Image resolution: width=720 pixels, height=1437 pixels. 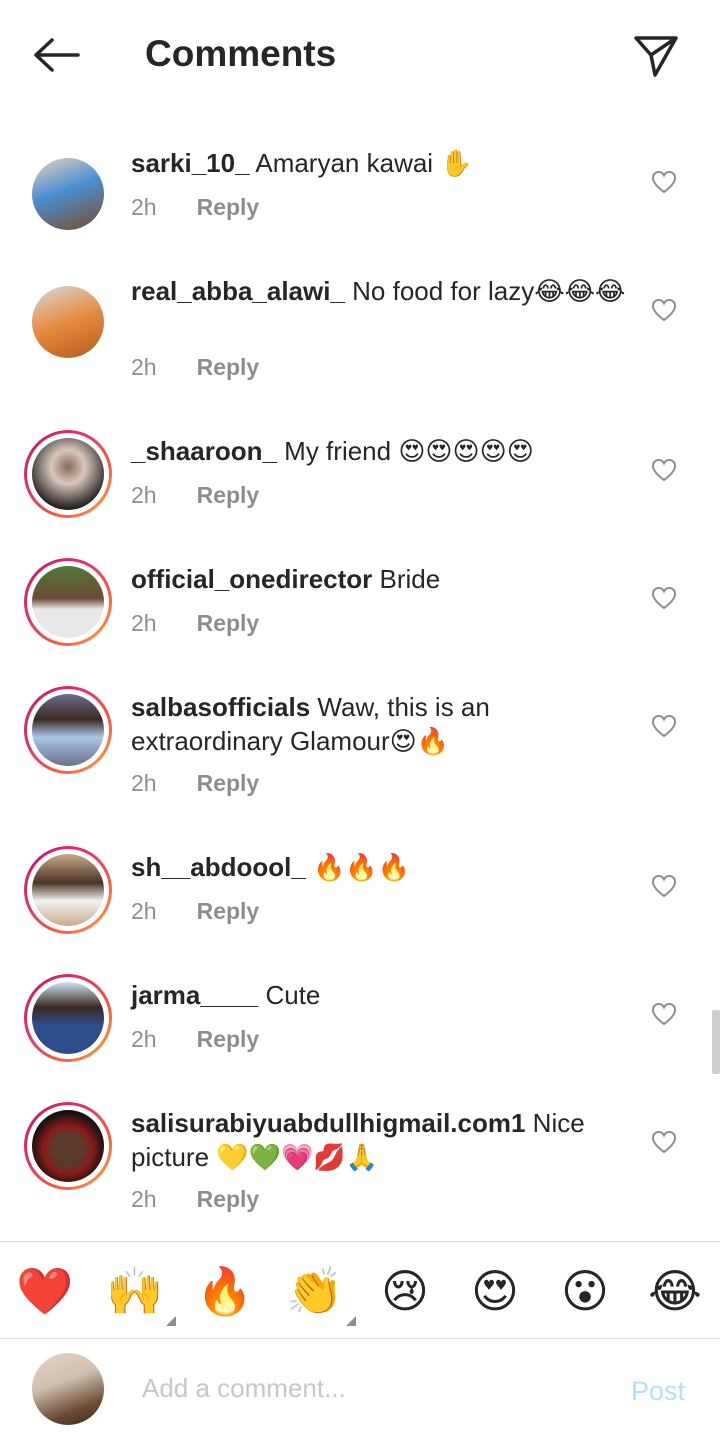 I want to click on reaction-raising-hands: 🙌, so click(x=141, y=1294).